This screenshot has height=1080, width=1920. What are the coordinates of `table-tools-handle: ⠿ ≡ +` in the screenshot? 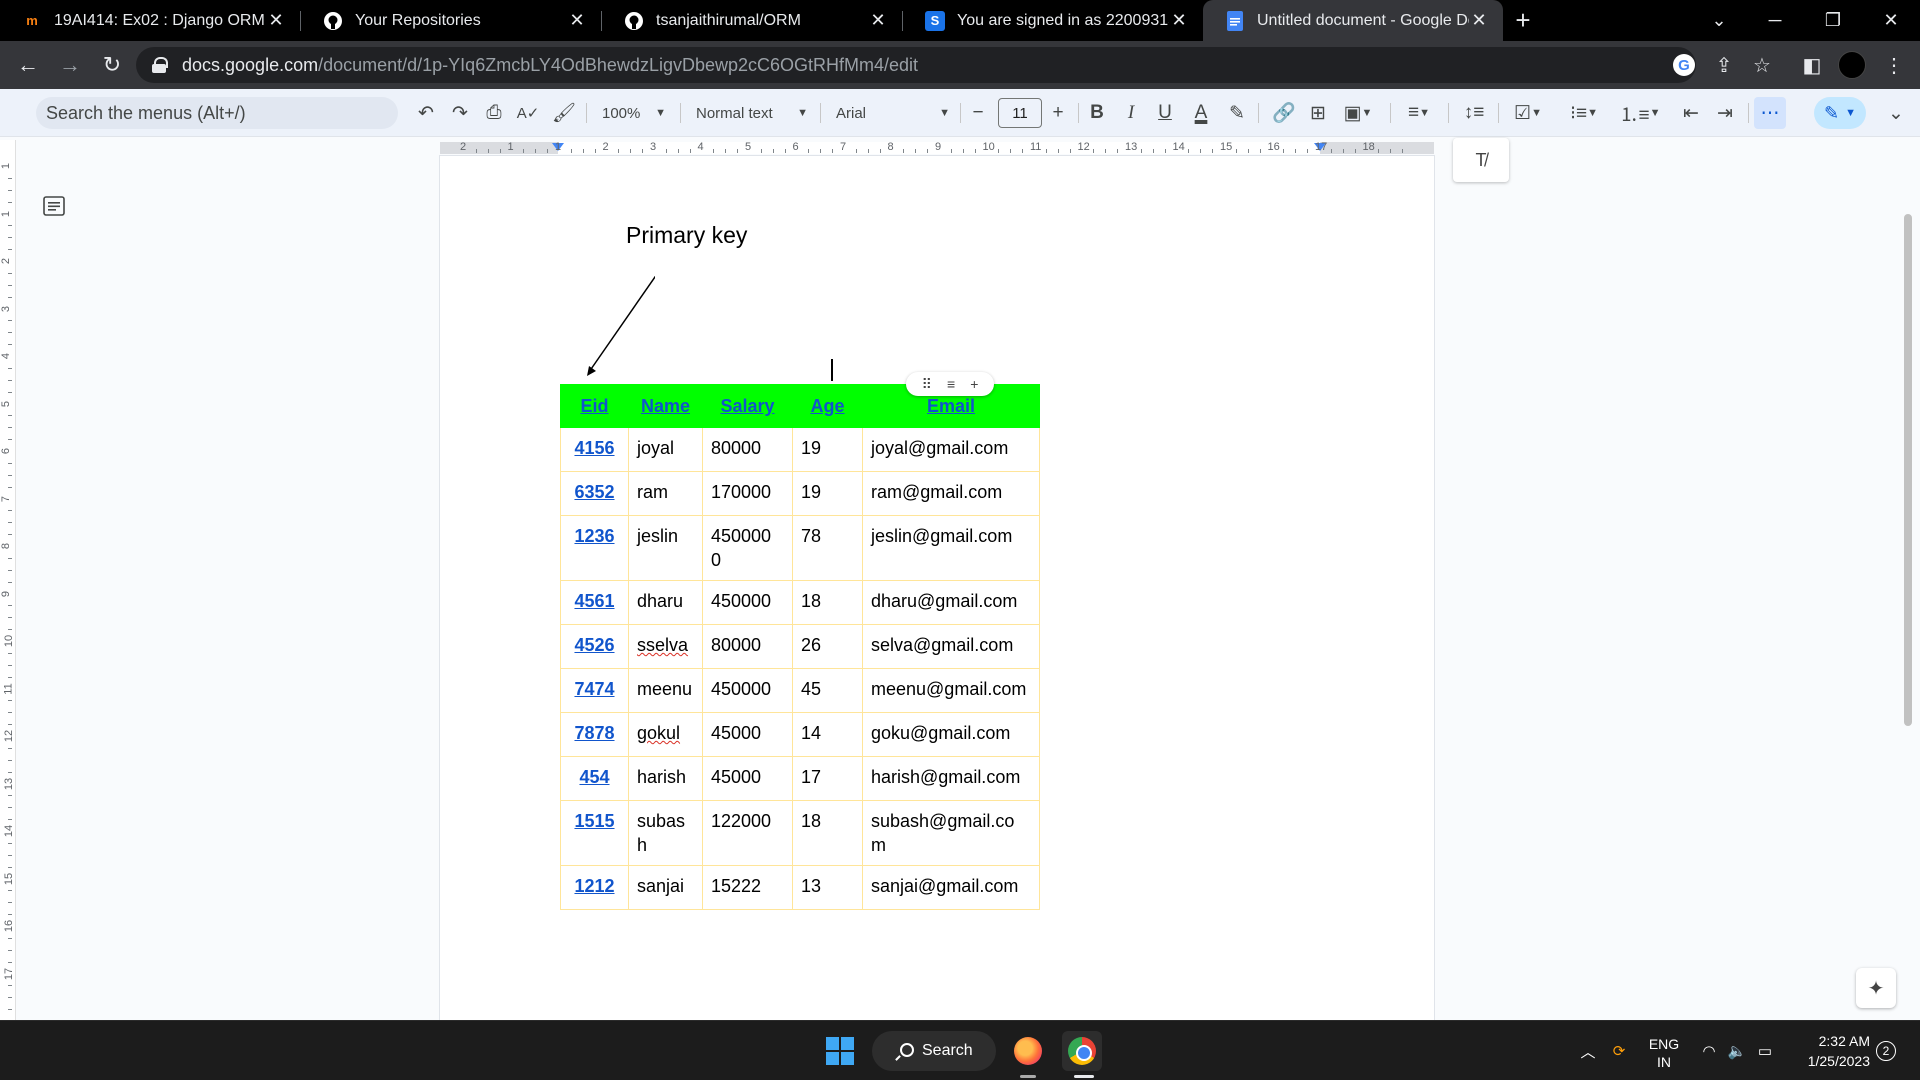 It's located at (950, 384).